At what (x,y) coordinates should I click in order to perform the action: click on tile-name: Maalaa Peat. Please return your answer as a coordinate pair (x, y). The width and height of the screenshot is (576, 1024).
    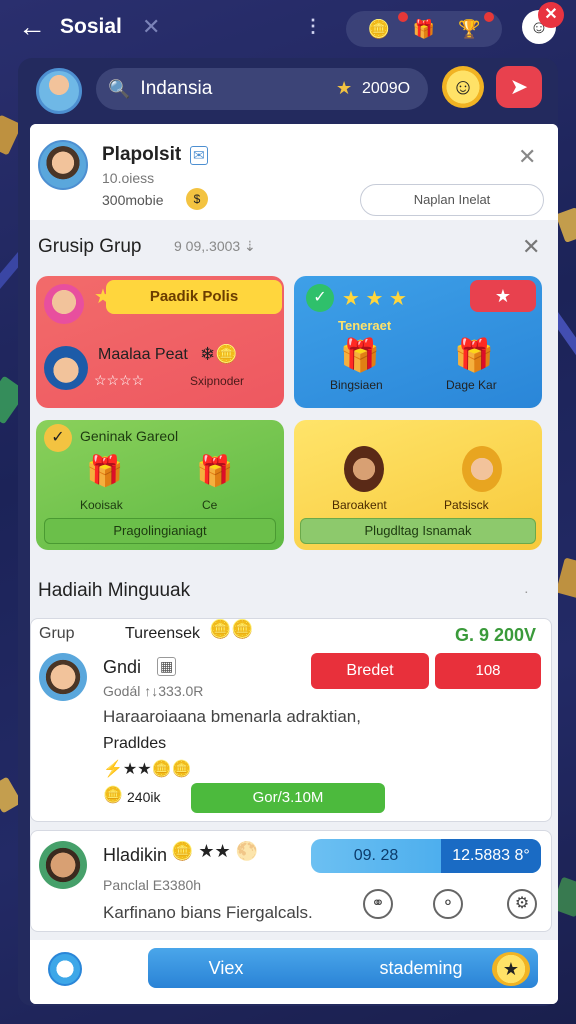
    Looking at the image, I should click on (143, 354).